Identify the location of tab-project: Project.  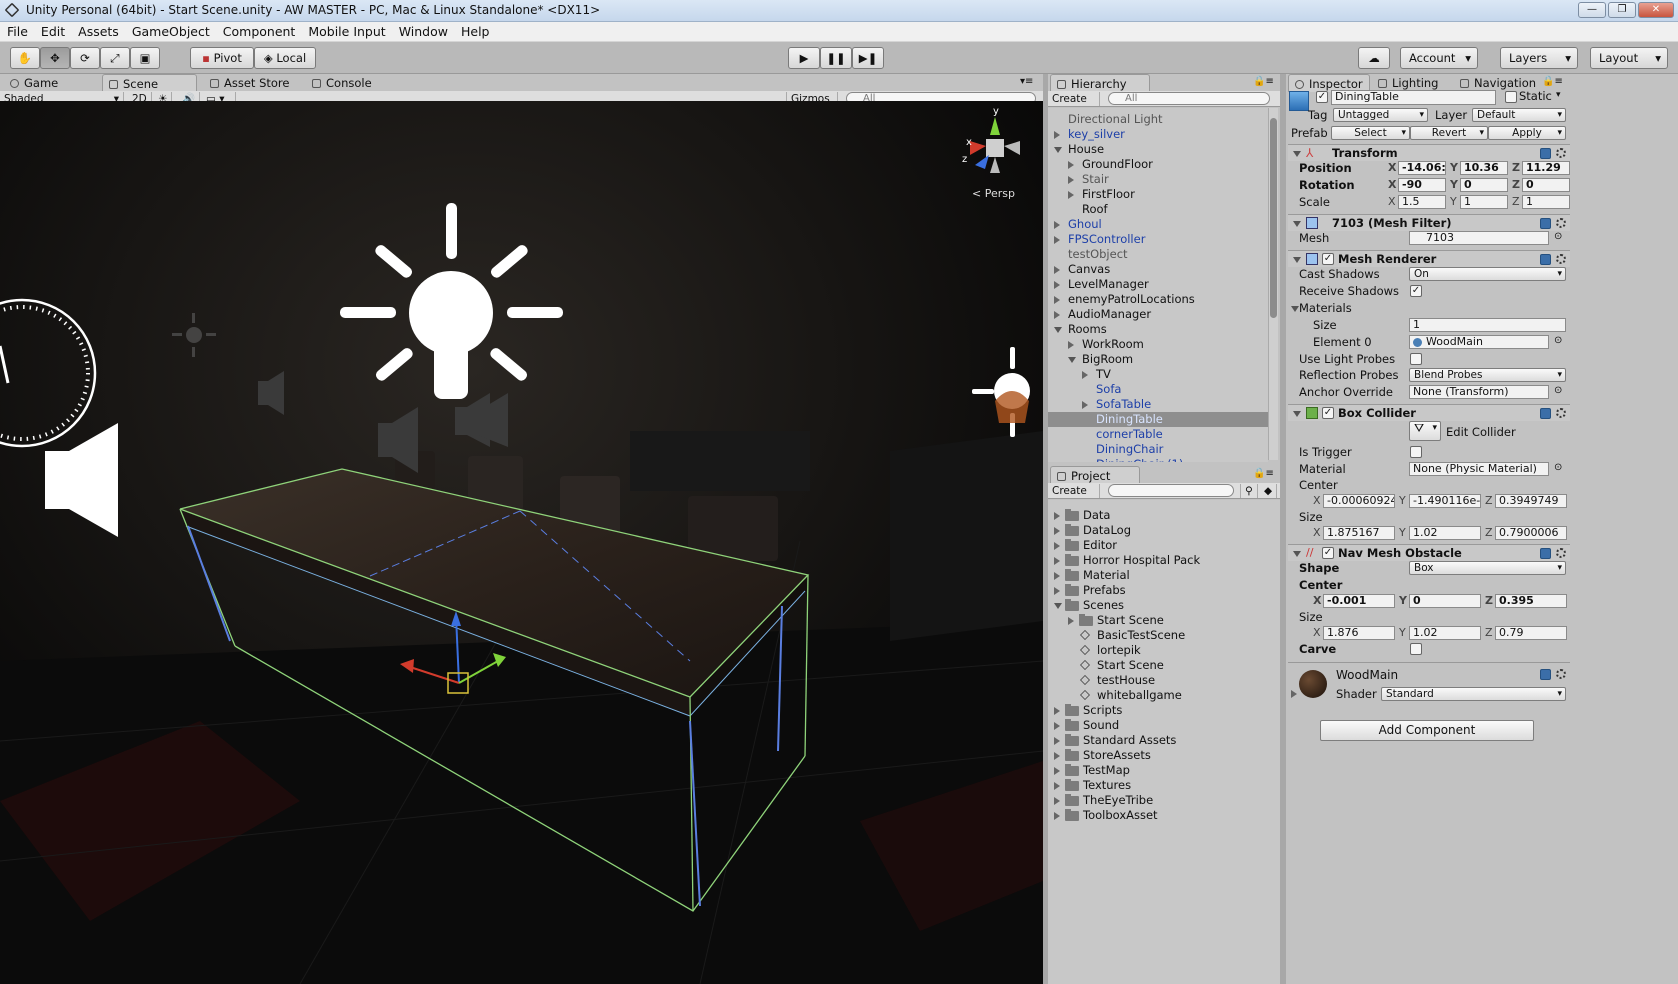
(1095, 475).